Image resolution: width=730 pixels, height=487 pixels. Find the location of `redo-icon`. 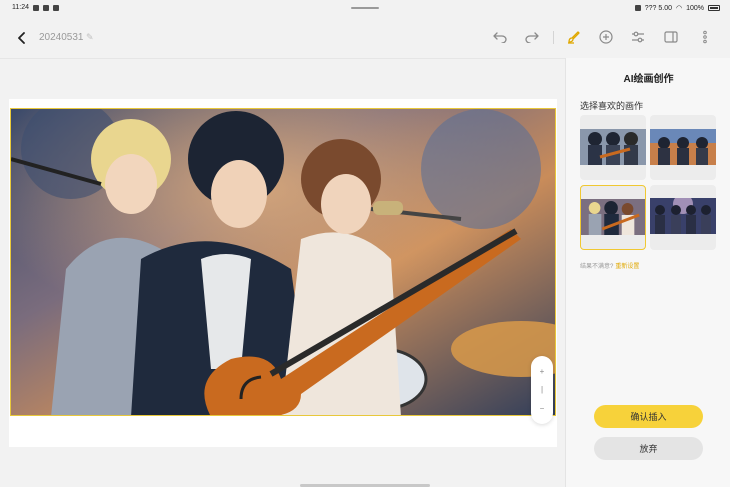

redo-icon is located at coordinates (532, 37).